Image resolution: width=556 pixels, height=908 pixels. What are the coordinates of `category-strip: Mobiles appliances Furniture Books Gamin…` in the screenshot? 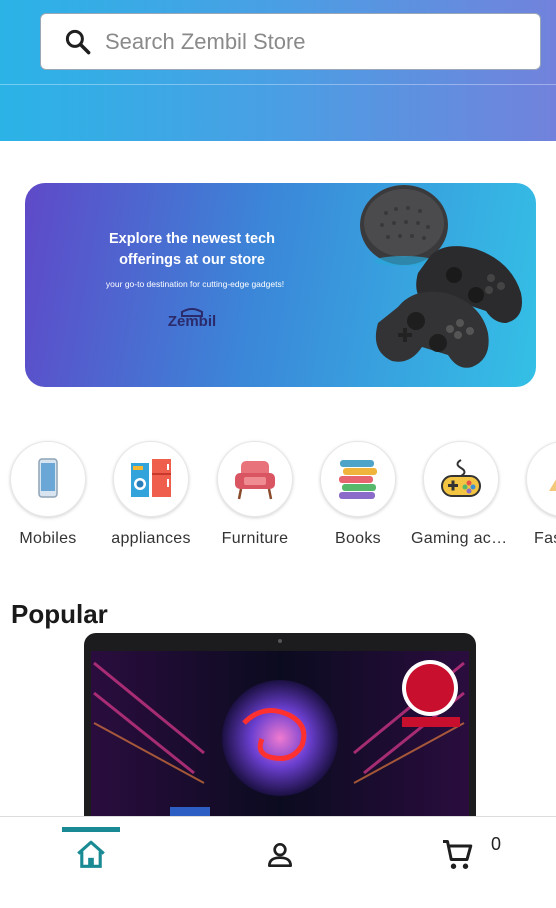 It's located at (278, 501).